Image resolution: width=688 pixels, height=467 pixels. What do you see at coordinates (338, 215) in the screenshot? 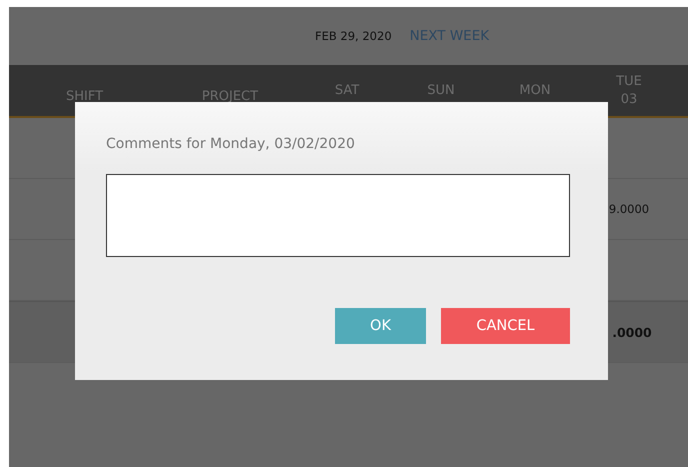
I see `comment-field` at bounding box center [338, 215].